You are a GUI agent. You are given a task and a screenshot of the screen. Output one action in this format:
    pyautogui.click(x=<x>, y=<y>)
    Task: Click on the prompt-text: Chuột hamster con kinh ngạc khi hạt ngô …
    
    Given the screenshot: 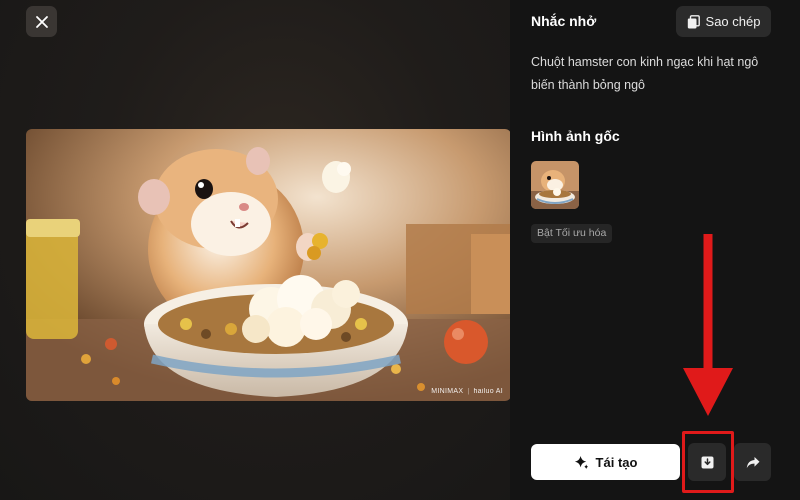 What is the action you would take?
    pyautogui.click(x=645, y=73)
    